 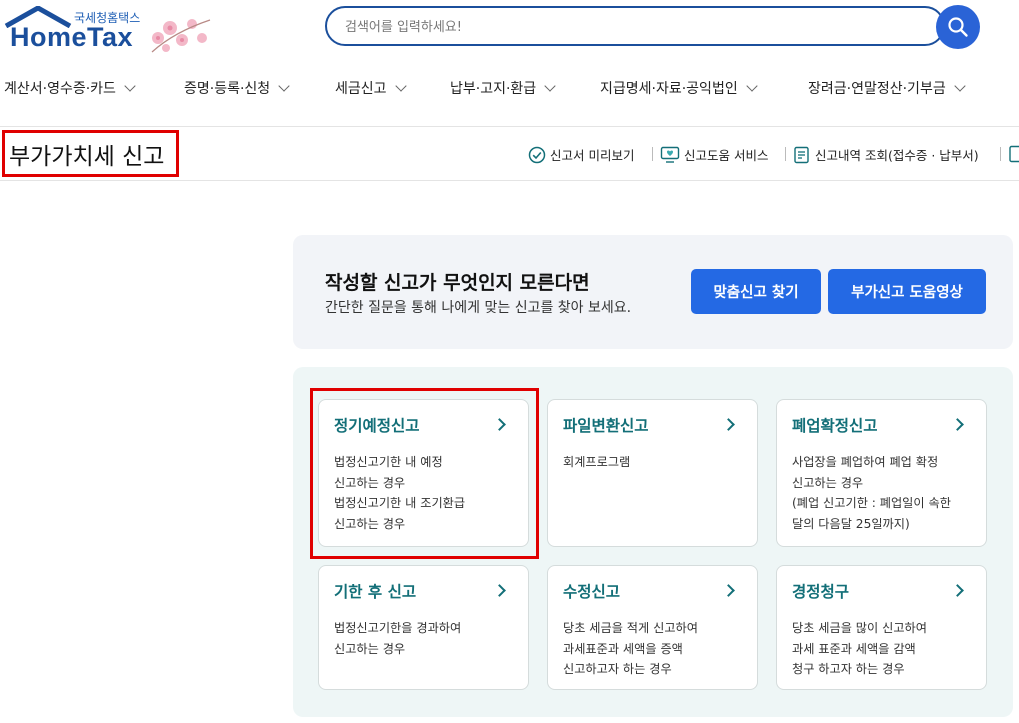 I want to click on card-description-line: 당초 세금을 많이 신고하여, so click(x=859, y=628).